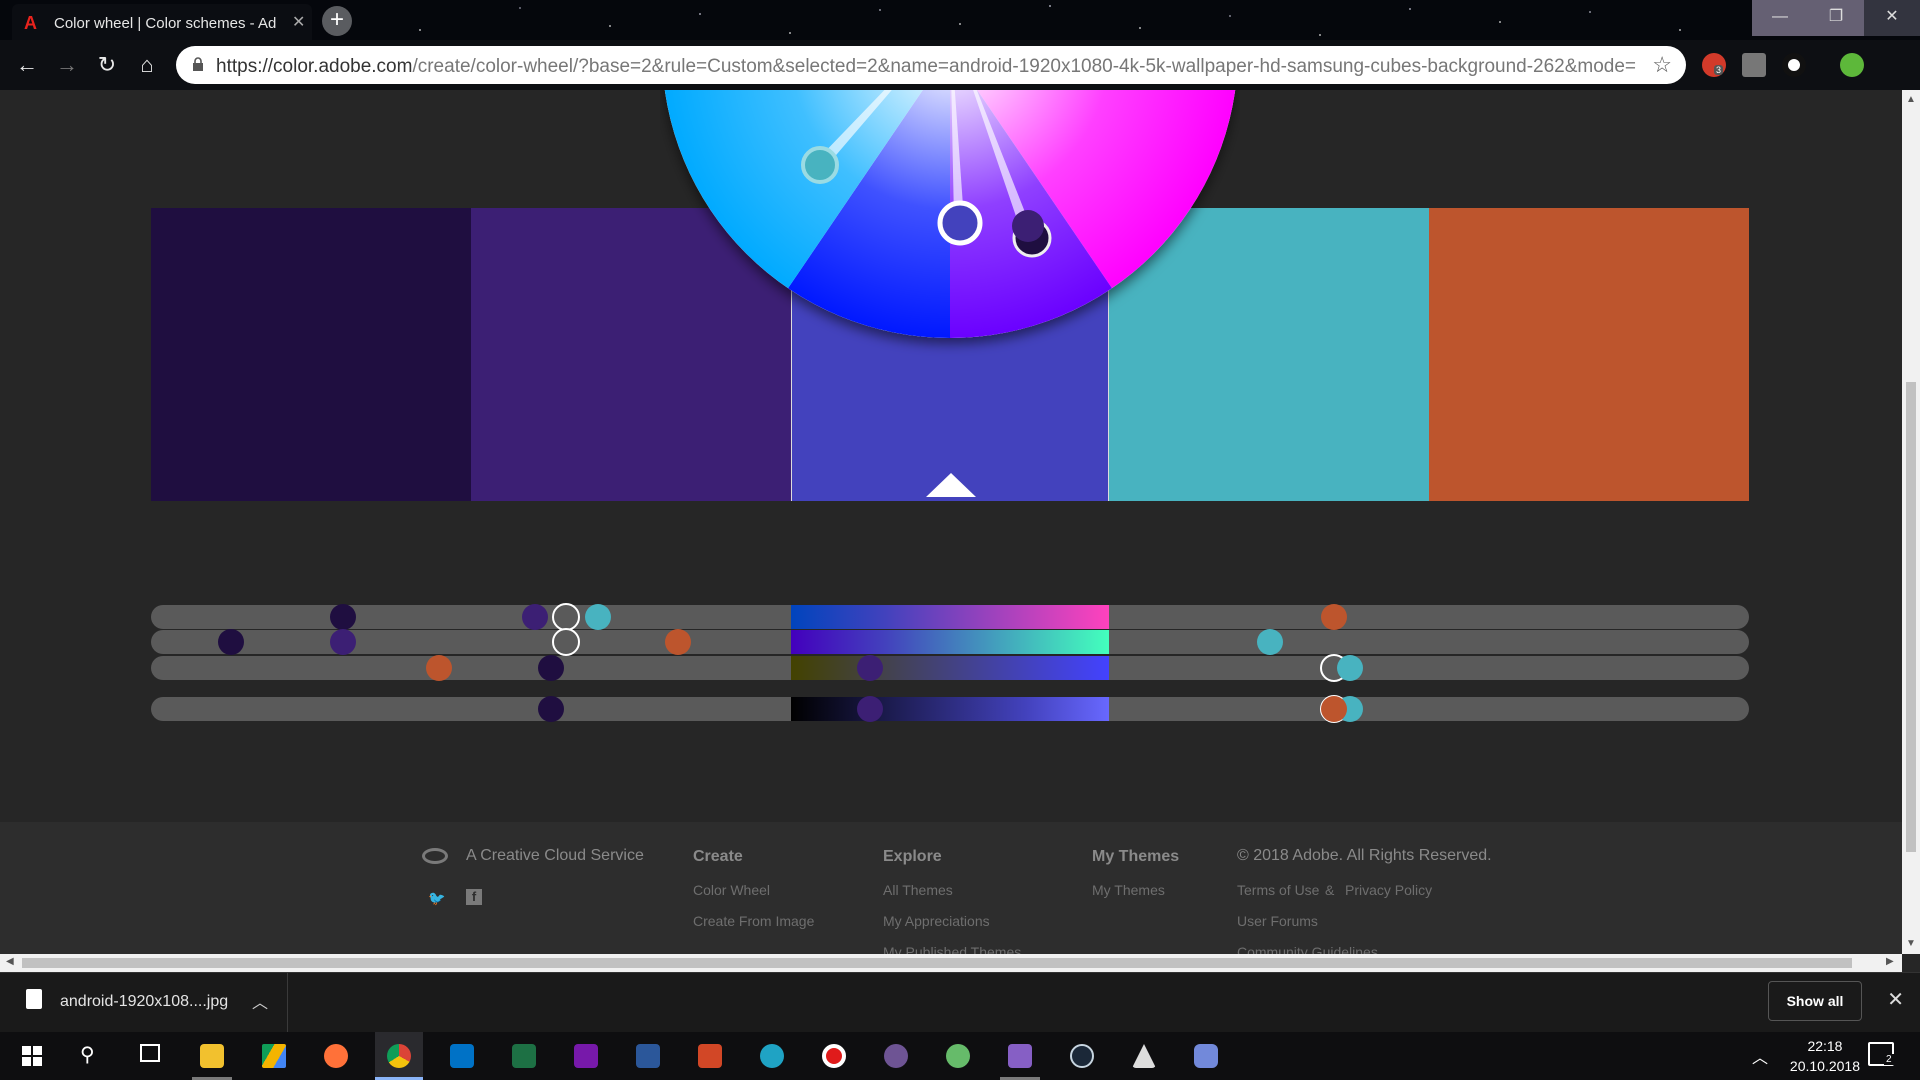 The height and width of the screenshot is (1080, 1920). I want to click on bookmark-star-icon: ☆, so click(1662, 65).